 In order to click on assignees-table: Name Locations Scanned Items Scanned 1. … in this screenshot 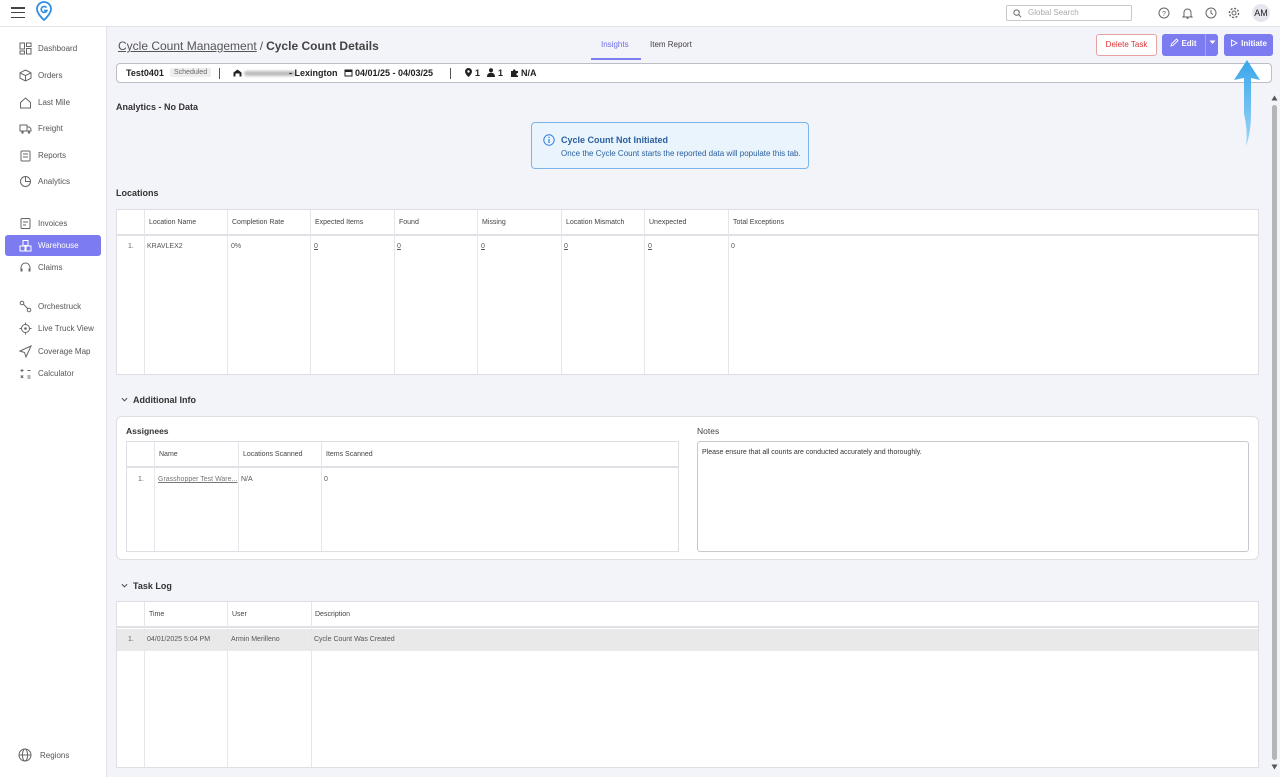, I will do `click(402, 496)`.